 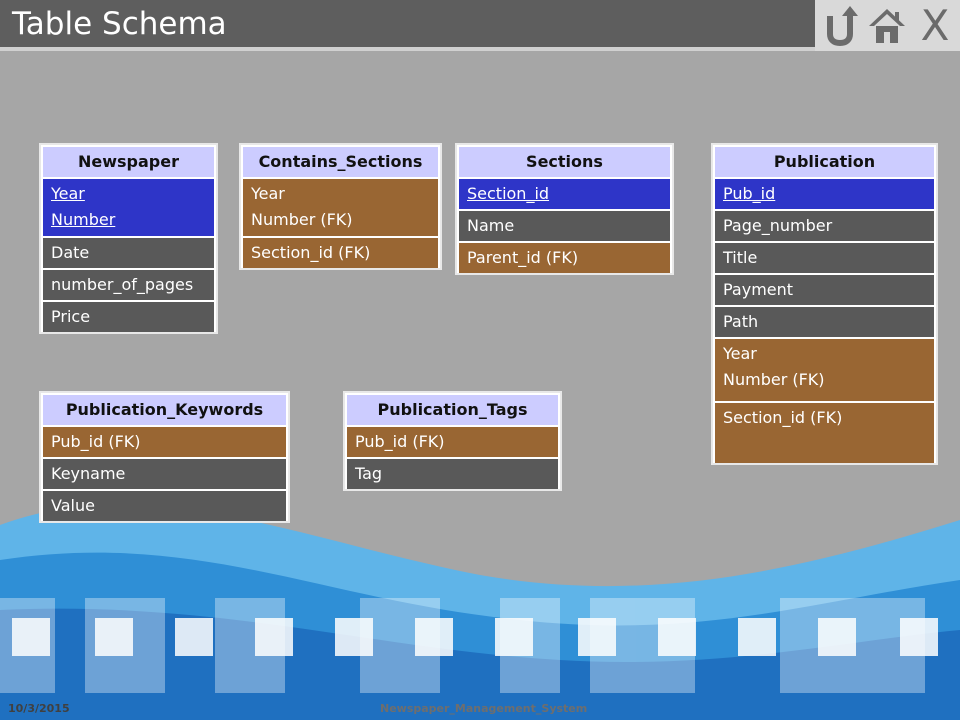 I want to click on table-header: Publication, so click(x=824, y=162).